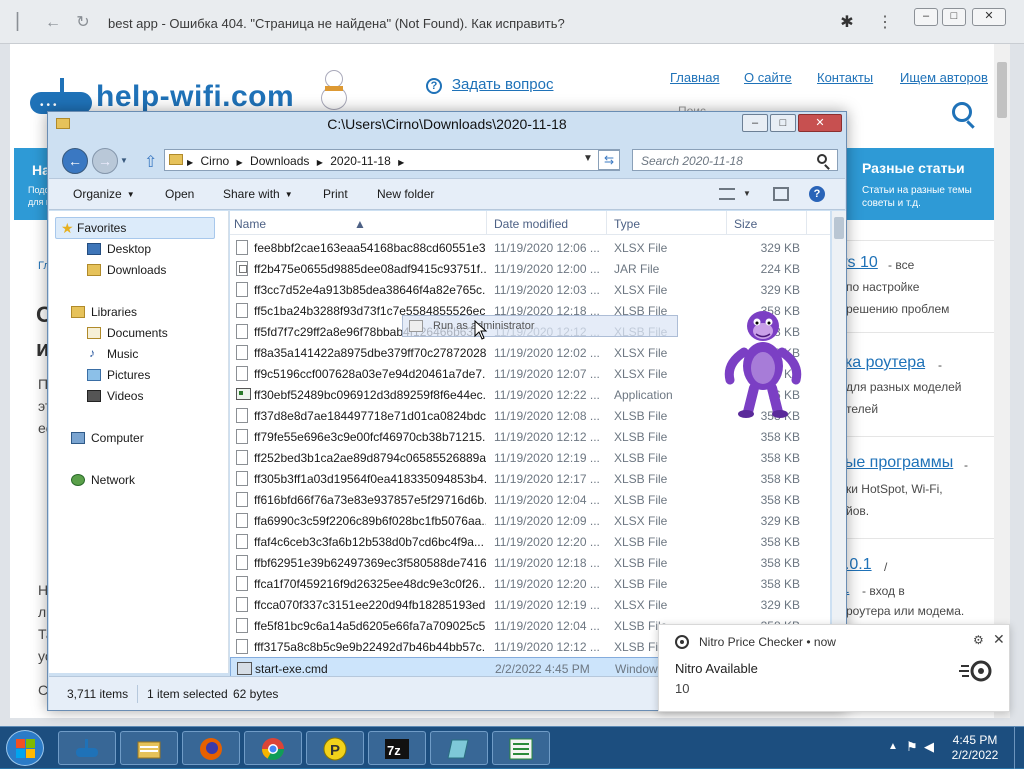 Image resolution: width=1024 pixels, height=769 pixels. What do you see at coordinates (23, 23) in the screenshot?
I see `sidebar-toggle-icon: ▏` at bounding box center [23, 23].